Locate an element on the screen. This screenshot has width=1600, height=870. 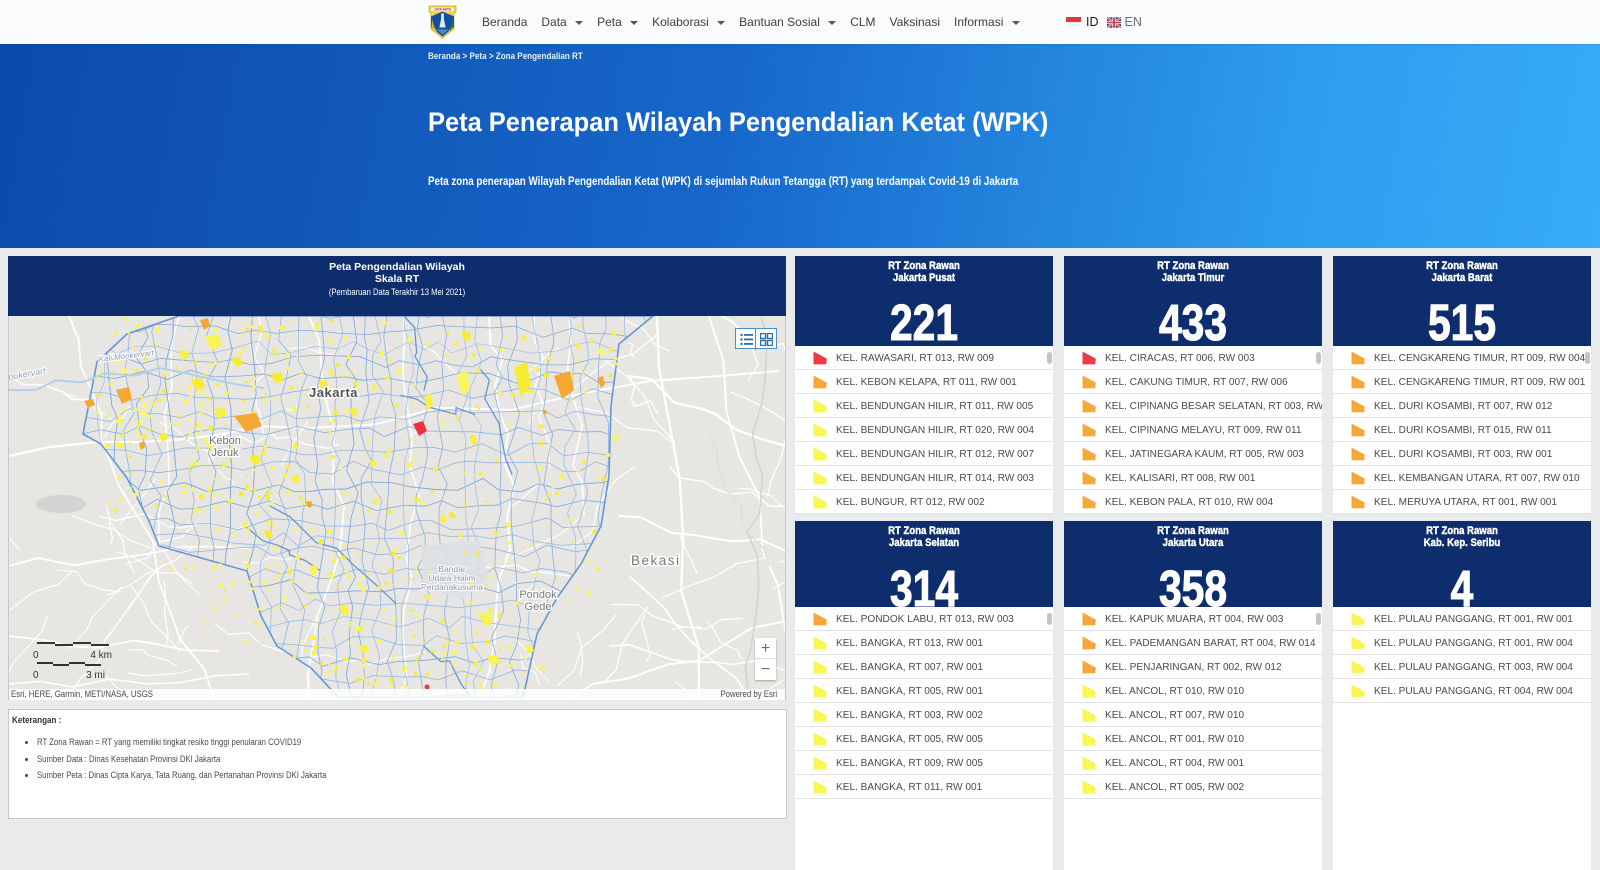
svg-text: 4 km is located at coordinates (101, 655).